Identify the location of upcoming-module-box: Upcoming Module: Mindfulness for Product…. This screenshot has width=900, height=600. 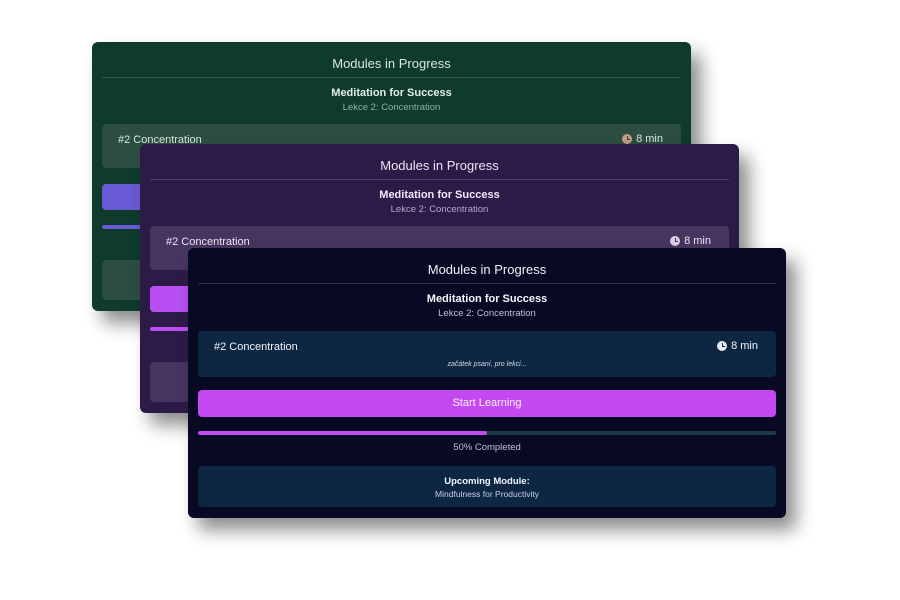
(487, 486).